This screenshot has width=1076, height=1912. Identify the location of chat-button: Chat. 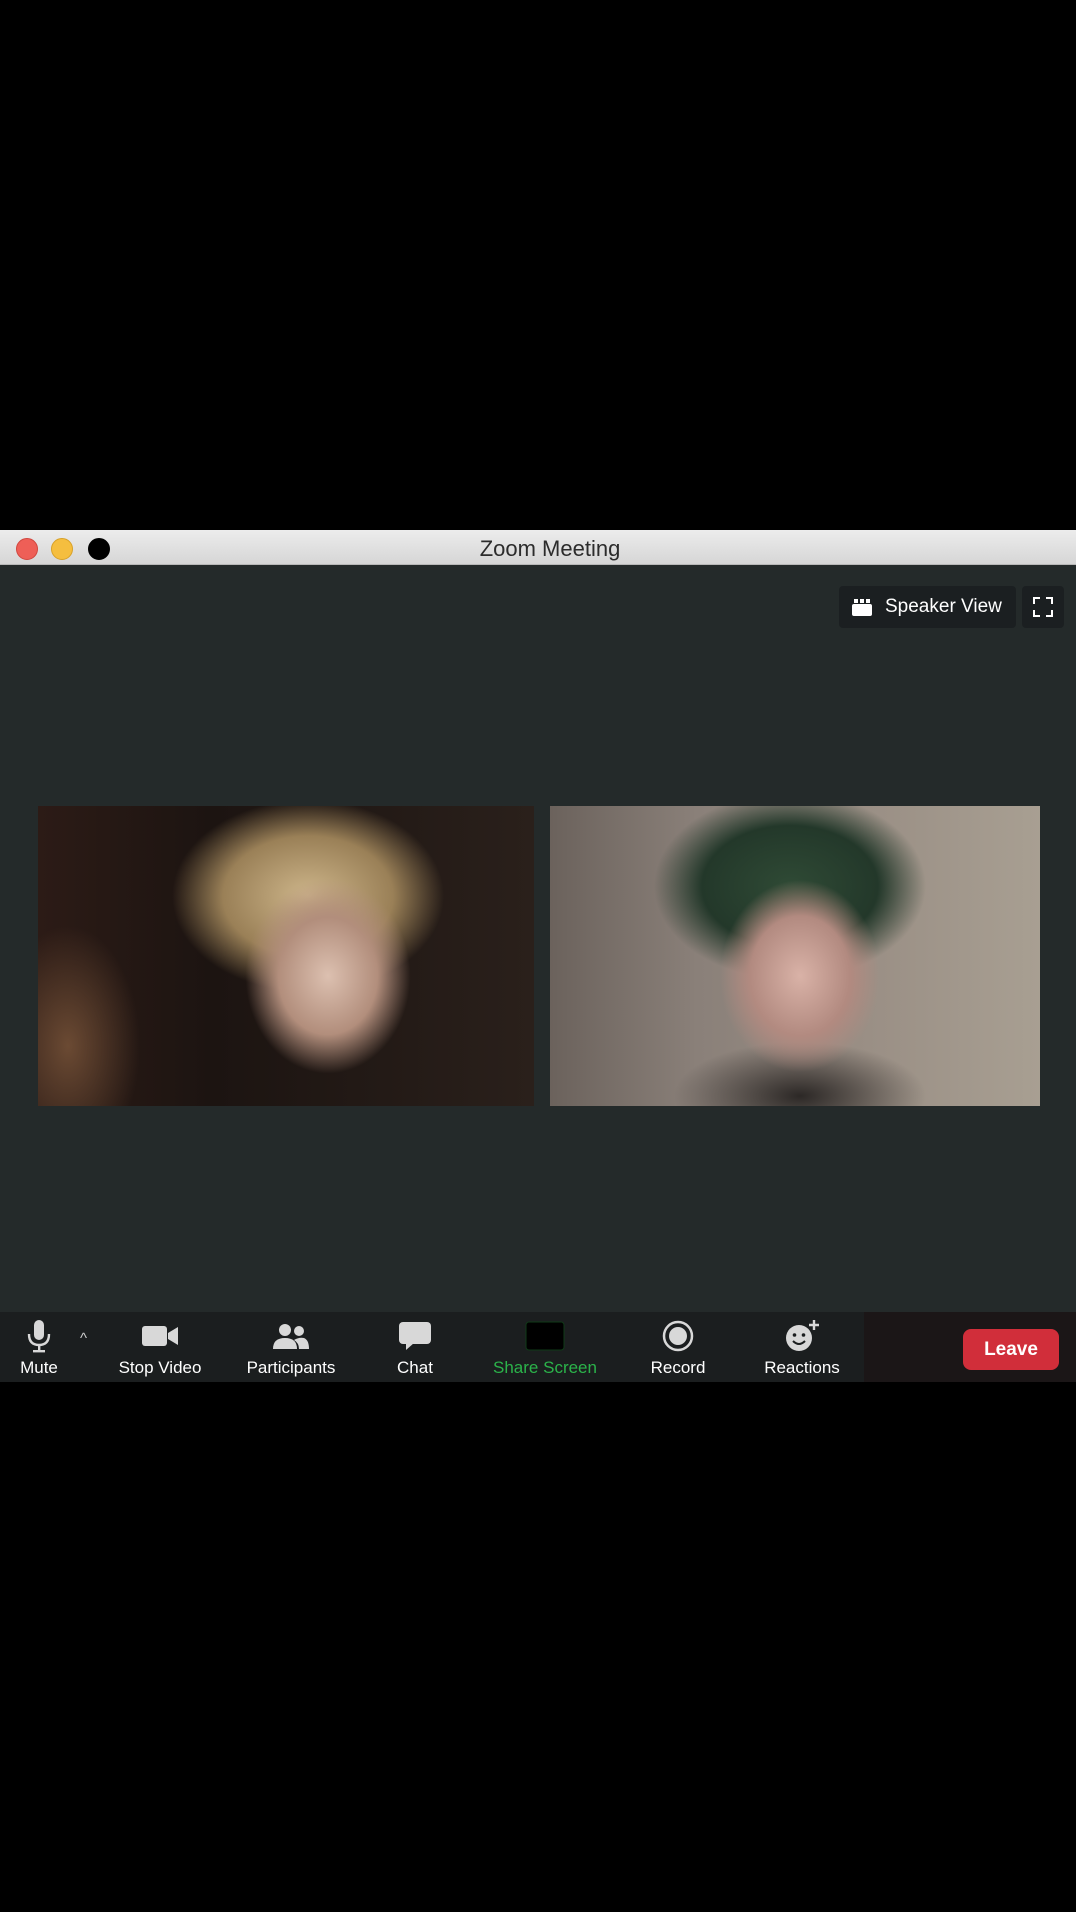
(415, 1347).